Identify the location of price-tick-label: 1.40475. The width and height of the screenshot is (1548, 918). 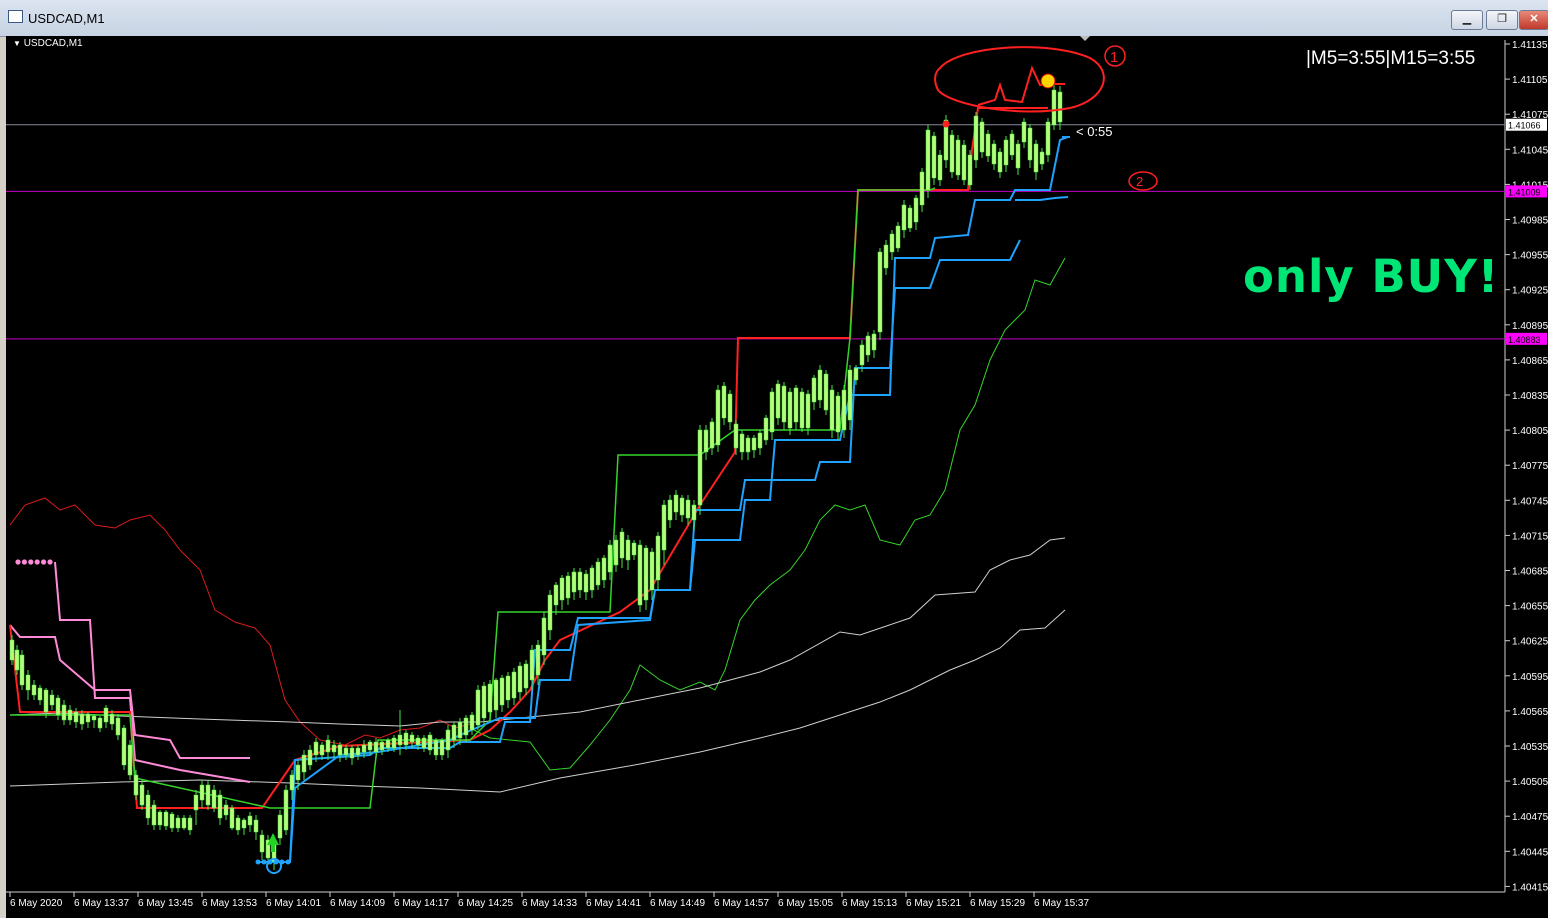
(1530, 817).